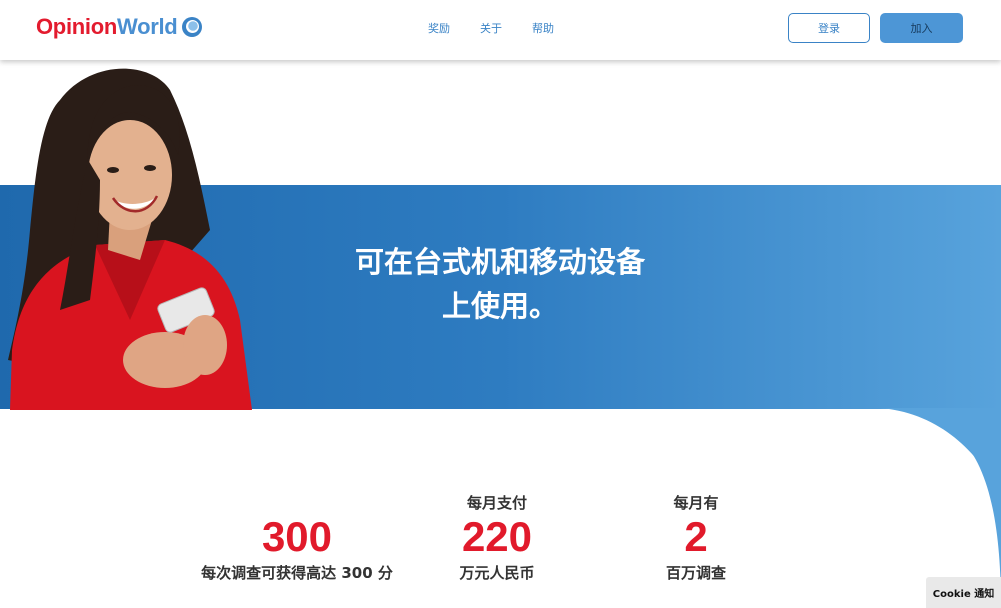 The image size is (1001, 608). What do you see at coordinates (695, 573) in the screenshot?
I see `stat-suffix: 百万调查` at bounding box center [695, 573].